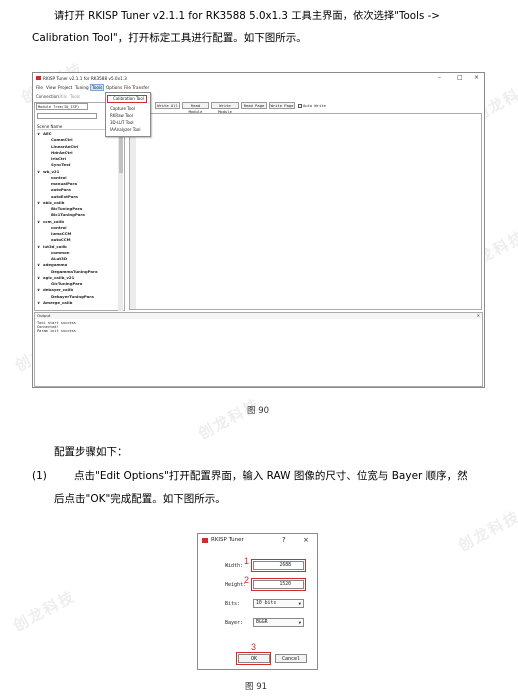  What do you see at coordinates (299, 622) in the screenshot?
I see `chevron-down-icon: ▼` at bounding box center [299, 622].